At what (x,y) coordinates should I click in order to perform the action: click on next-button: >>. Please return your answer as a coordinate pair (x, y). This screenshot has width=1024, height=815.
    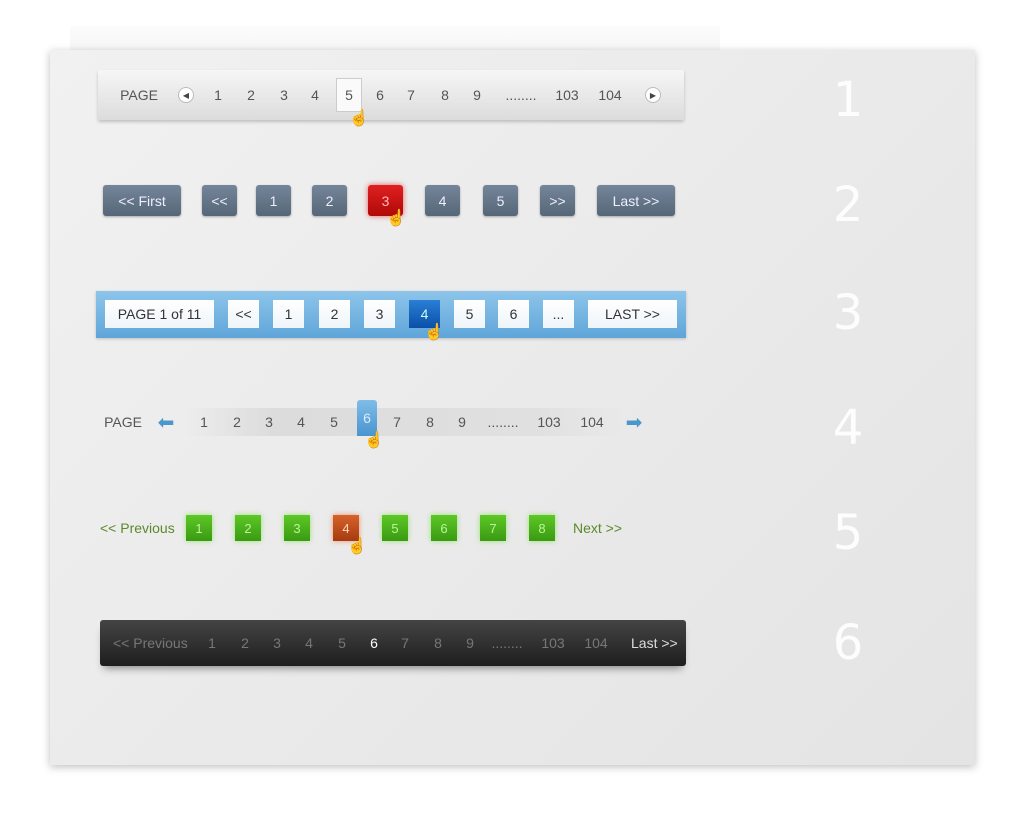
    Looking at the image, I should click on (557, 200).